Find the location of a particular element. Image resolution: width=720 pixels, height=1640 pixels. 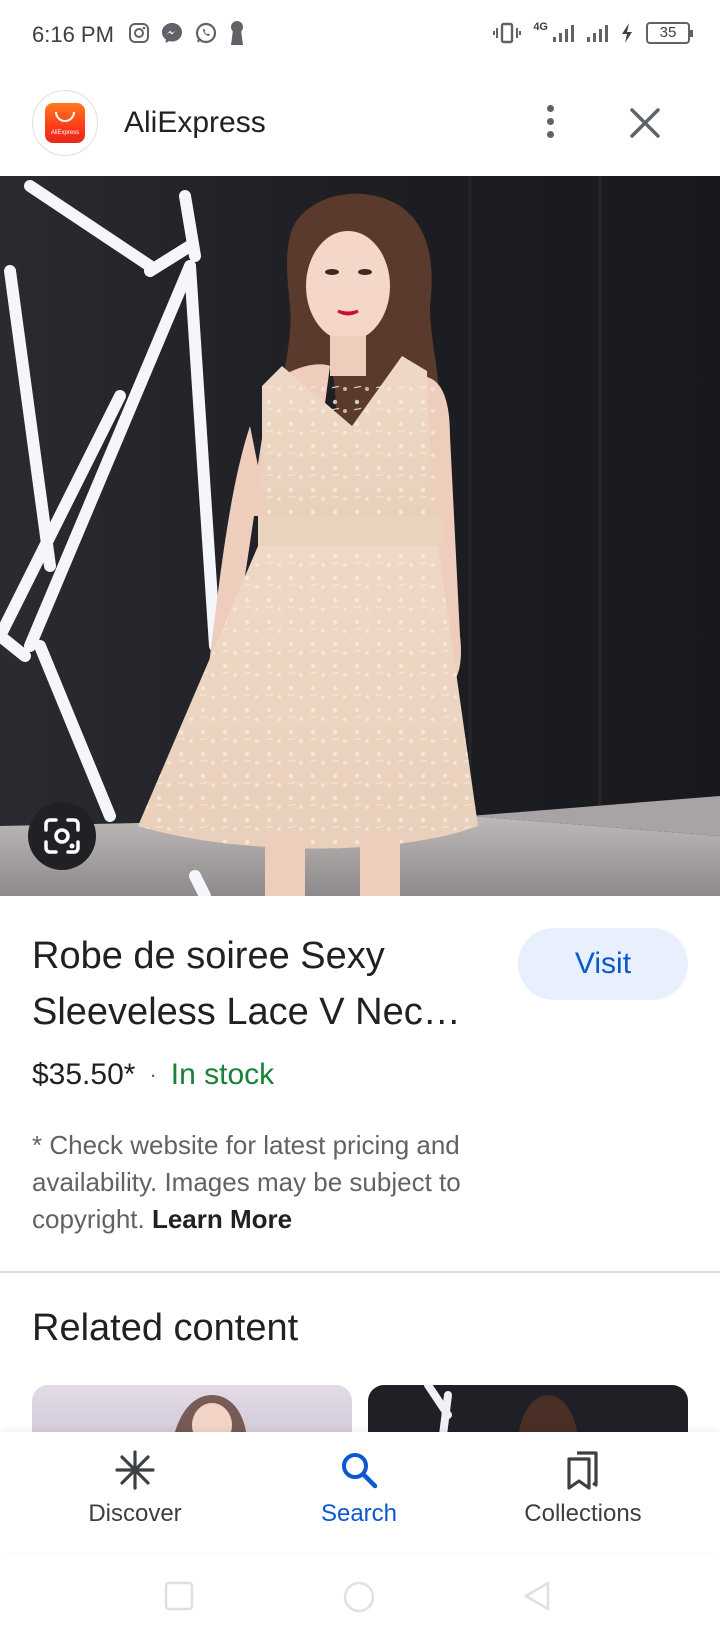

battery-icon: 35 is located at coordinates (669, 33).